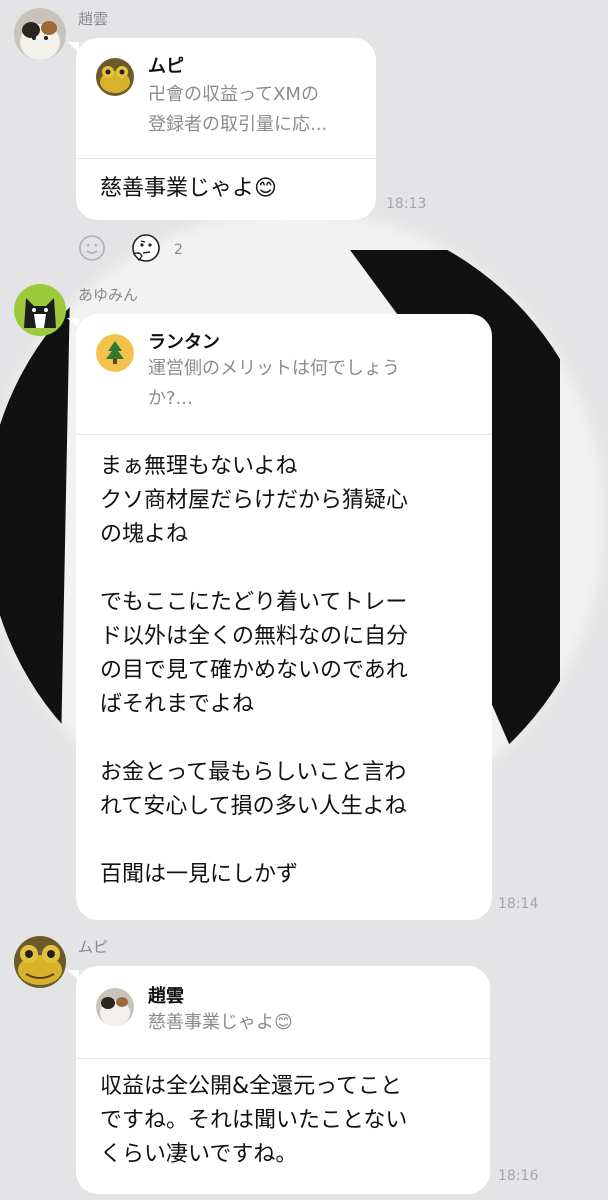 Image resolution: width=608 pixels, height=1200 pixels. Describe the element at coordinates (166, 996) in the screenshot. I see `reply-sender-name: 趙雲` at that location.